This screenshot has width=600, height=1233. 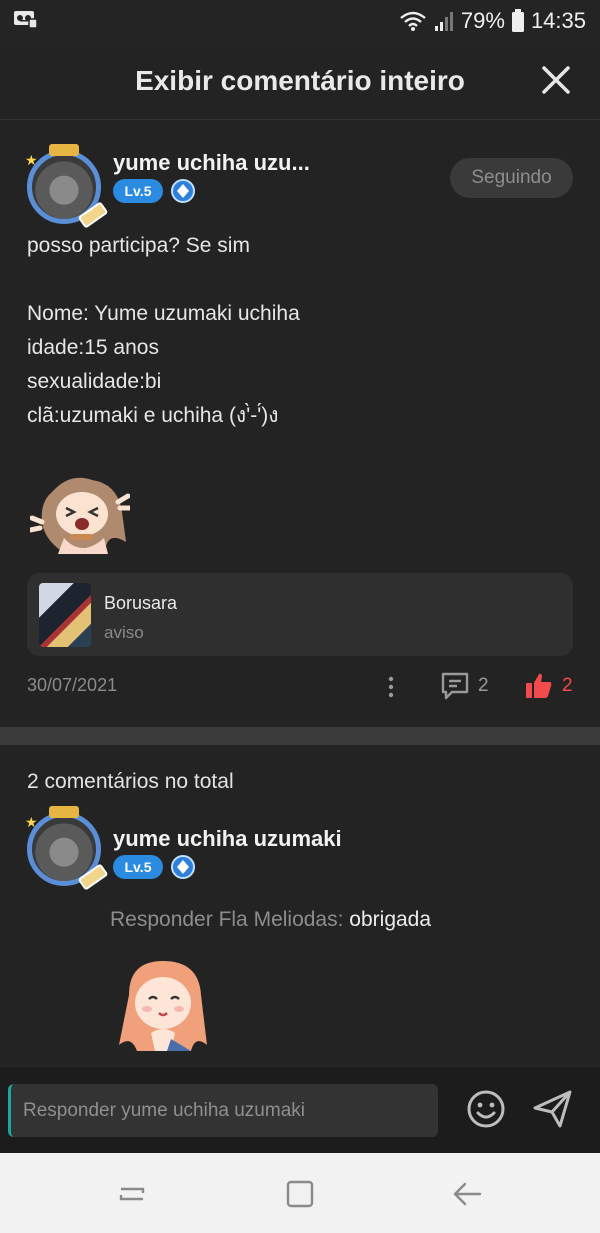 I want to click on emoji-button, so click(x=486, y=1109).